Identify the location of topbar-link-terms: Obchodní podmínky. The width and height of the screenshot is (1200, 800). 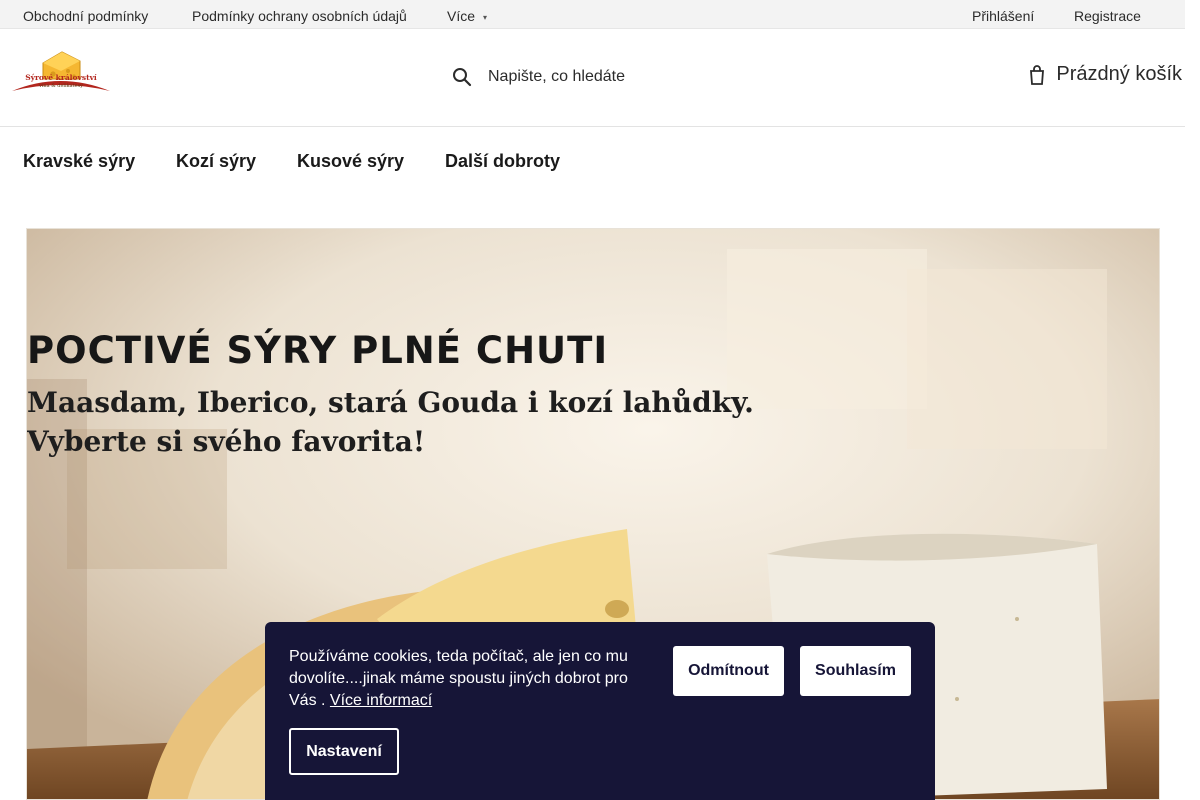
(85, 16).